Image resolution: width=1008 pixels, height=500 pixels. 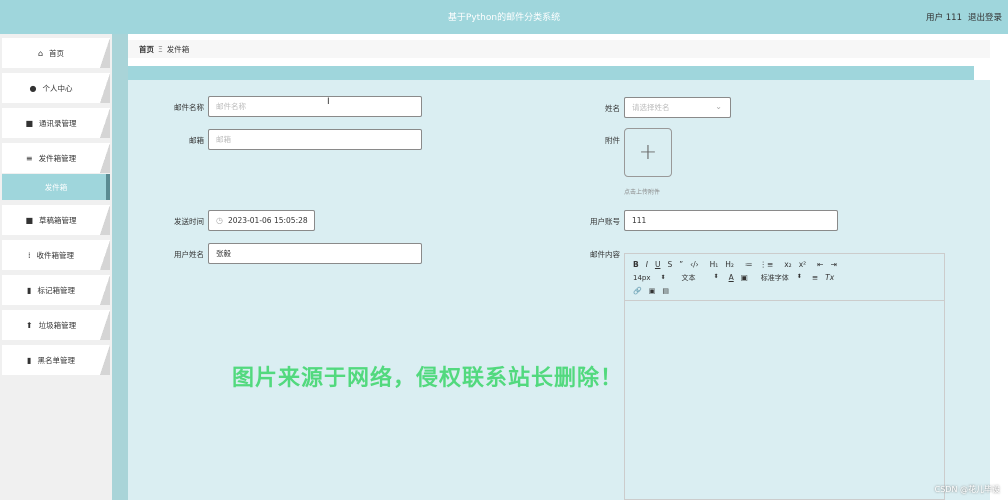 I want to click on toolbar-button-6: H₁, so click(x=714, y=265).